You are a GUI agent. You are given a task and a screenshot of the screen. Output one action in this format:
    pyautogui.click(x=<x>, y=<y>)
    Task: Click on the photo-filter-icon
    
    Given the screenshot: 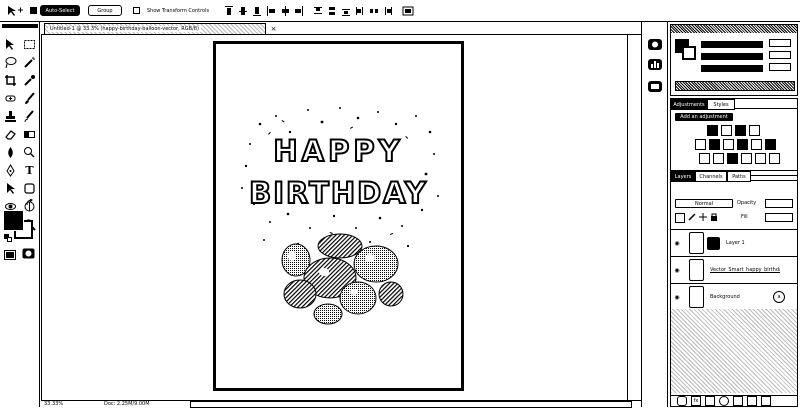 What is the action you would take?
    pyautogui.click(x=756, y=144)
    